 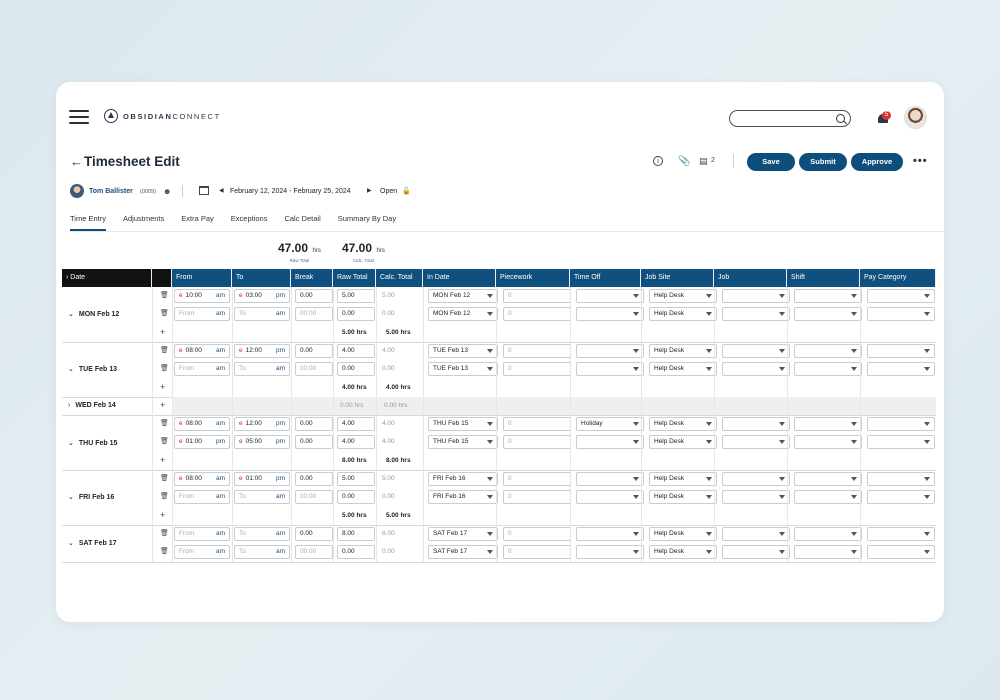 I want to click on approve-button: Approve, so click(x=877, y=162).